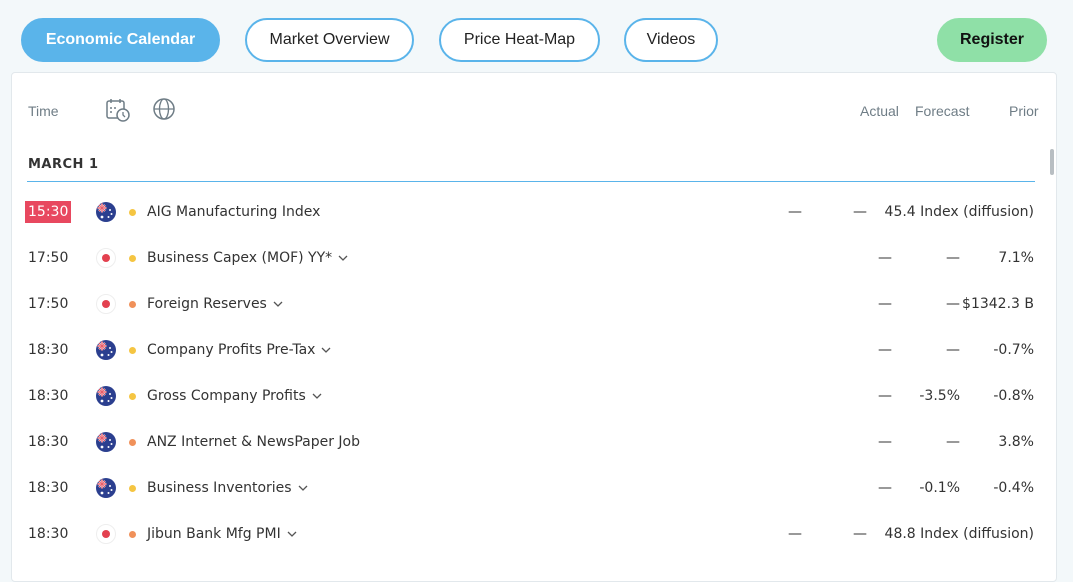 This screenshot has height=582, width=1073. I want to click on time-column-header: Time, so click(43, 111).